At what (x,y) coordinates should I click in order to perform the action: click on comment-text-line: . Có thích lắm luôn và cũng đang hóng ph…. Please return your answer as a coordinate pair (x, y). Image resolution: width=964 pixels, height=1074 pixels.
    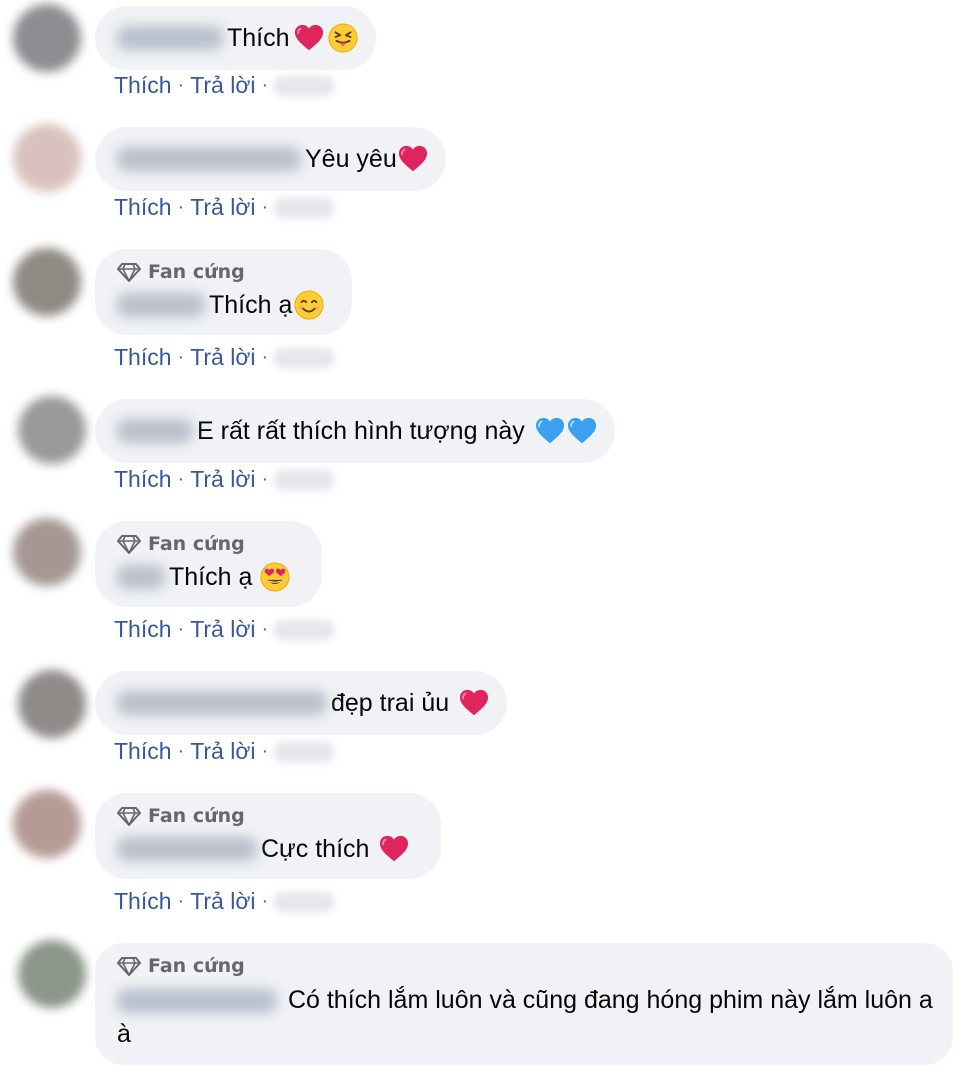
    Looking at the image, I should click on (526, 1017).